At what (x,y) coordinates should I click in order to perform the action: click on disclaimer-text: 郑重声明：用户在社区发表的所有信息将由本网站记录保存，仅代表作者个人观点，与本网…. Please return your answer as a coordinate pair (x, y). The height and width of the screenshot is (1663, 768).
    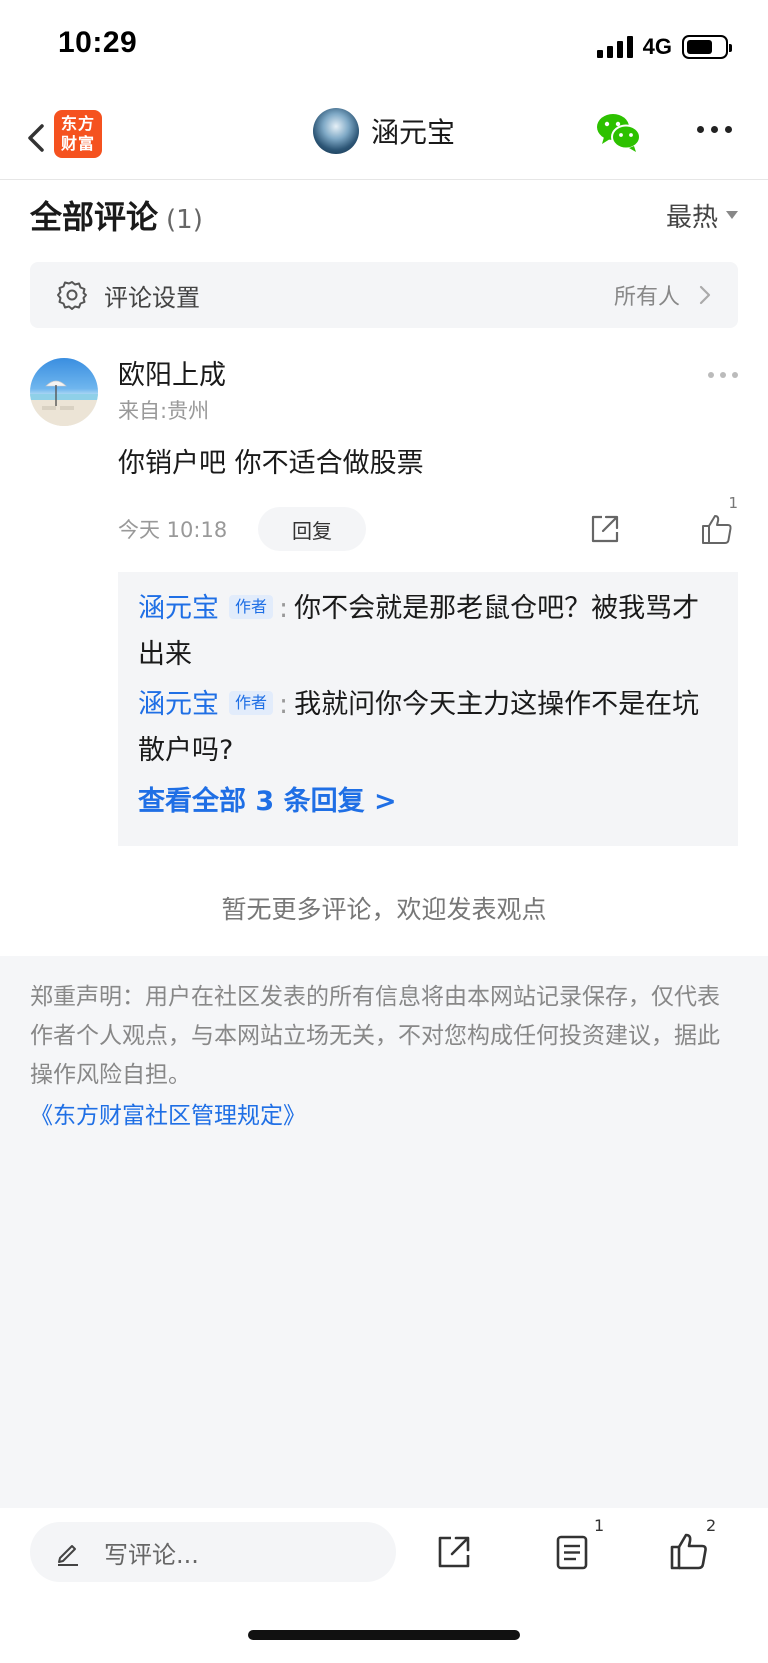
    Looking at the image, I should click on (375, 1036).